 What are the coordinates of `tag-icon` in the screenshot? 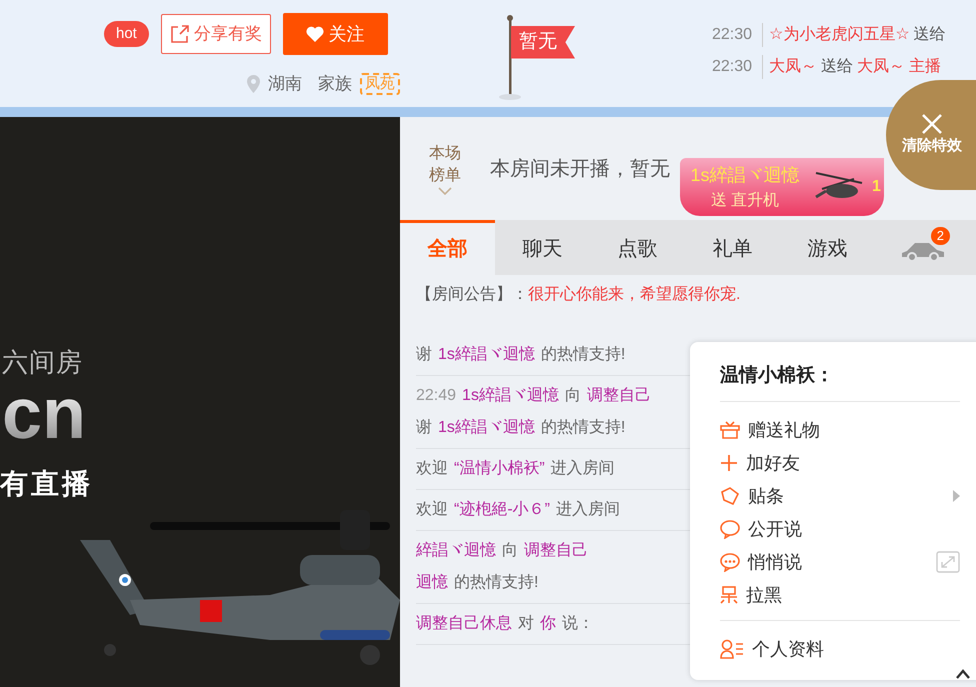 It's located at (730, 496).